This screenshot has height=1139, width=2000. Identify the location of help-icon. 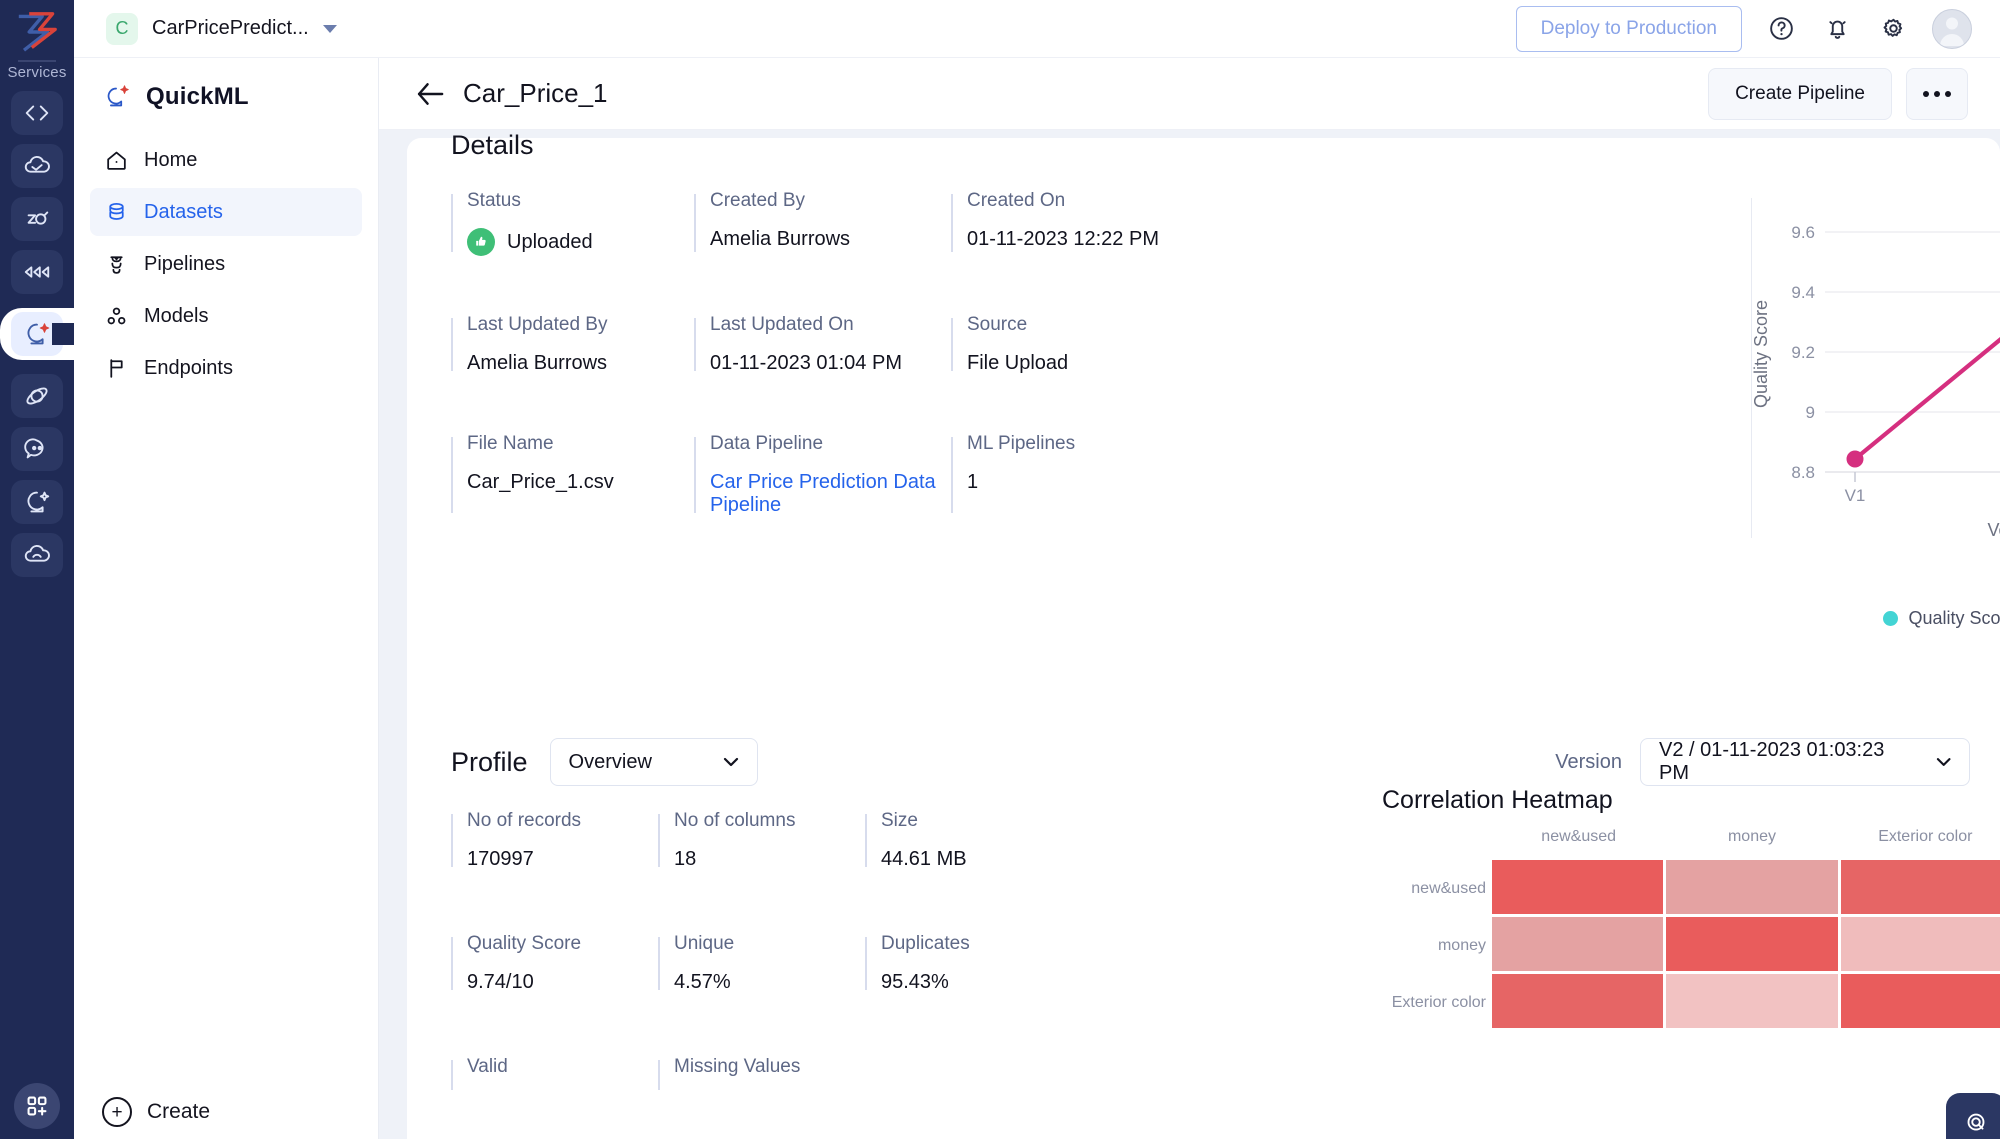
(1781, 29).